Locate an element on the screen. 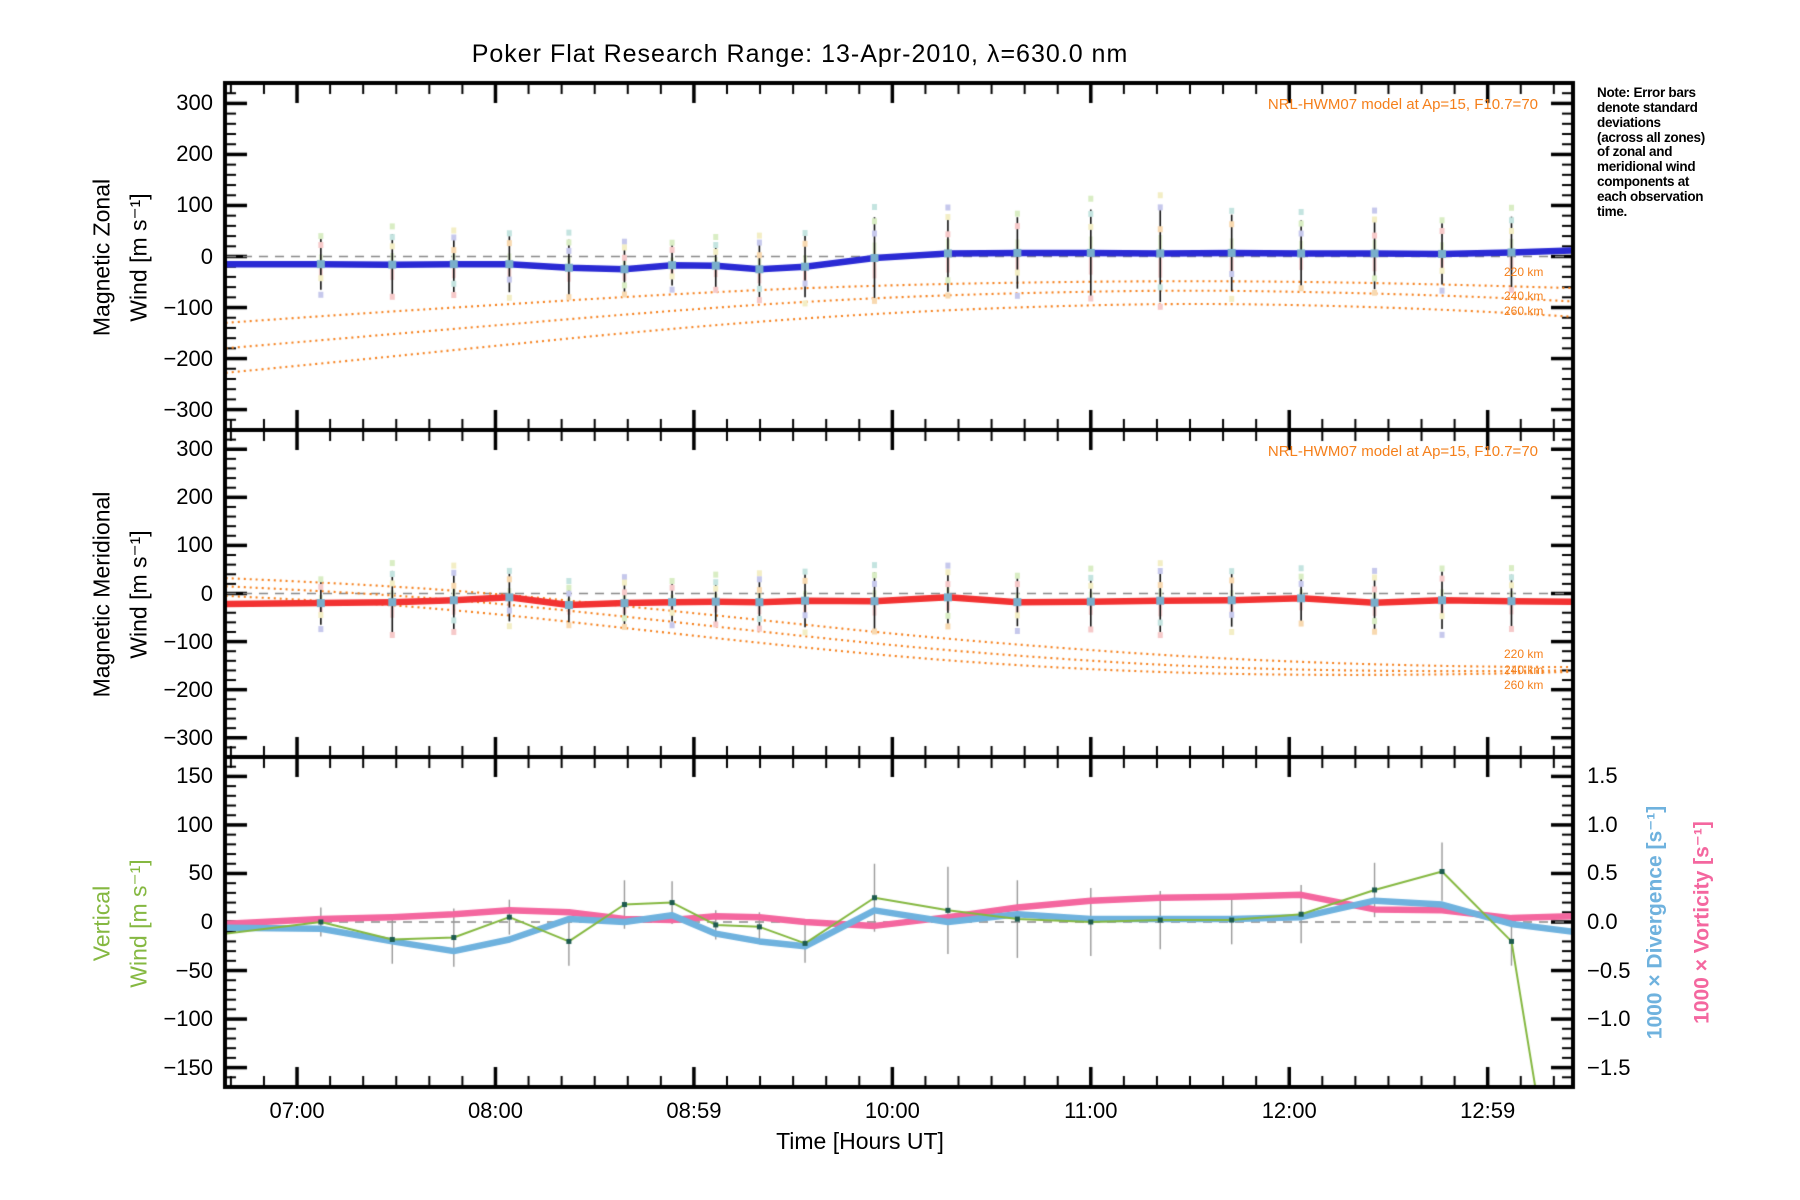  y-tick-label-right: −0.5 is located at coordinates (1609, 970).